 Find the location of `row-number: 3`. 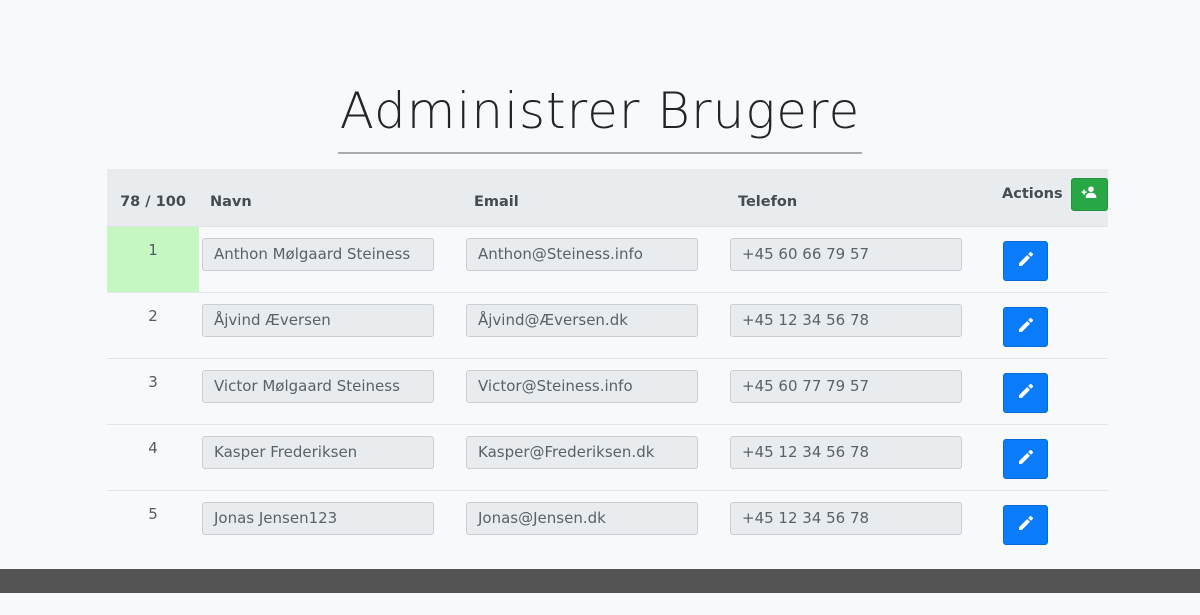

row-number: 3 is located at coordinates (153, 391).